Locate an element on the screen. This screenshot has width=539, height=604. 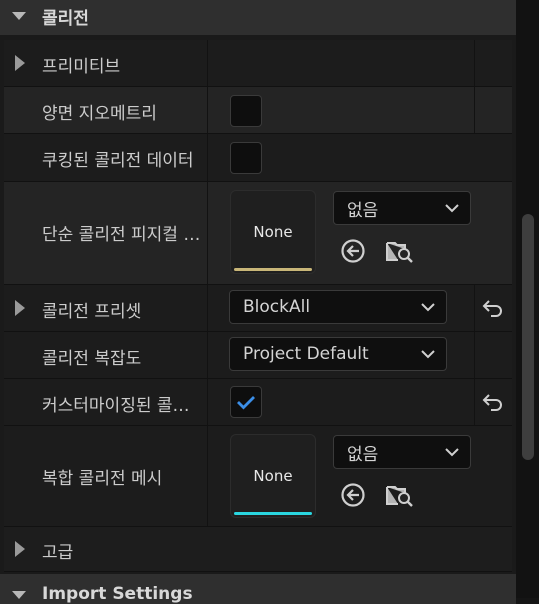
row-collision-complexity: 콜리전 복잡도 Project Default is located at coordinates (258, 355).